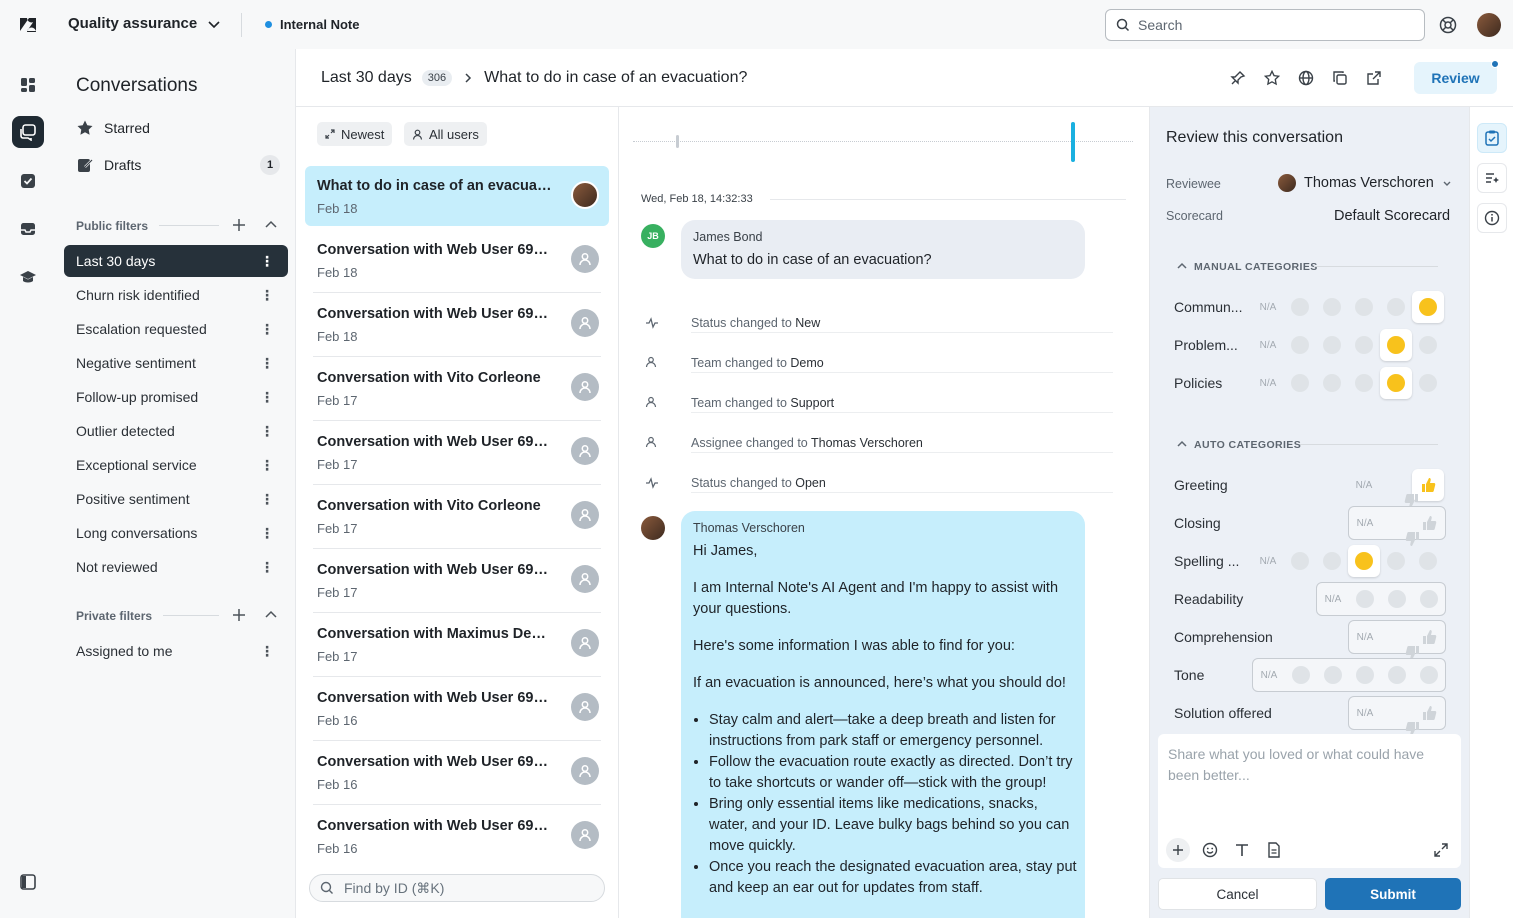 The image size is (1513, 918). I want to click on scorecard-value: Default Scorecard, so click(1392, 216).